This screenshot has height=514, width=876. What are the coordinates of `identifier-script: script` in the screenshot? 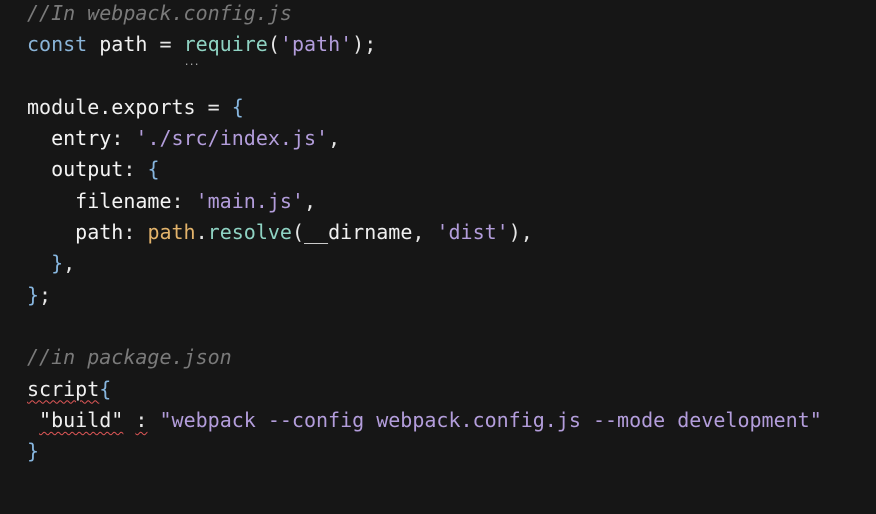 It's located at (63, 388).